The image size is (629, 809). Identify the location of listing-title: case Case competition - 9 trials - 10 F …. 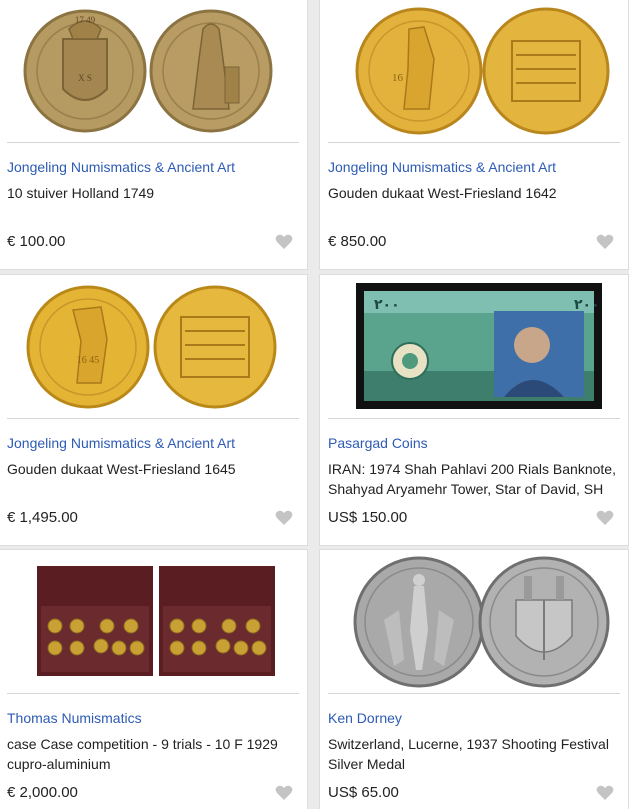
(152, 754).